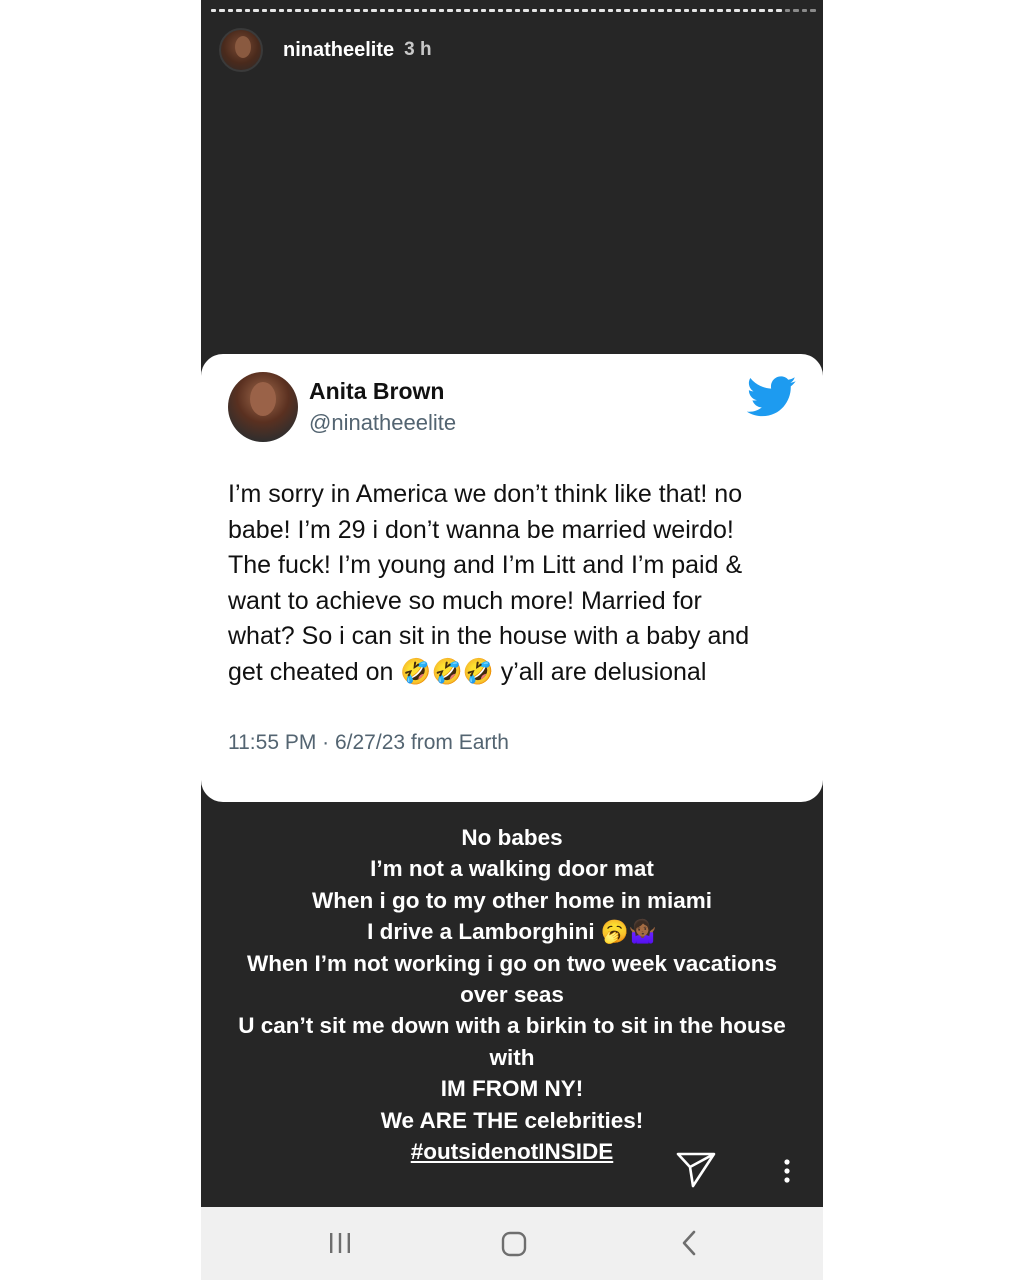 This screenshot has height=1280, width=1024. I want to click on caption-line: over seas, so click(512, 995).